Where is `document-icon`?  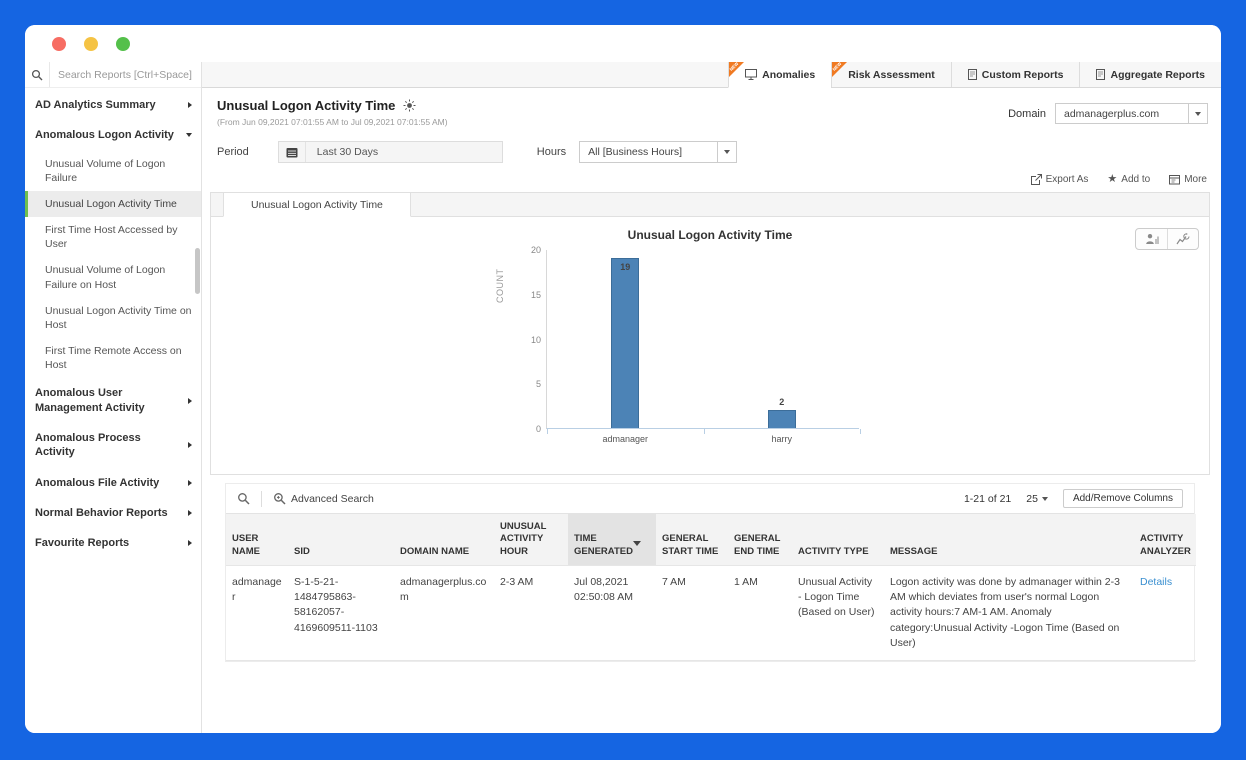 document-icon is located at coordinates (1101, 74).